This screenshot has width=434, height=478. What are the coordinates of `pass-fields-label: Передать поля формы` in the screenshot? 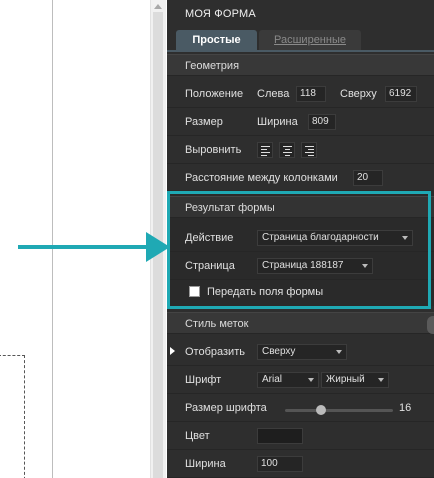 It's located at (265, 292).